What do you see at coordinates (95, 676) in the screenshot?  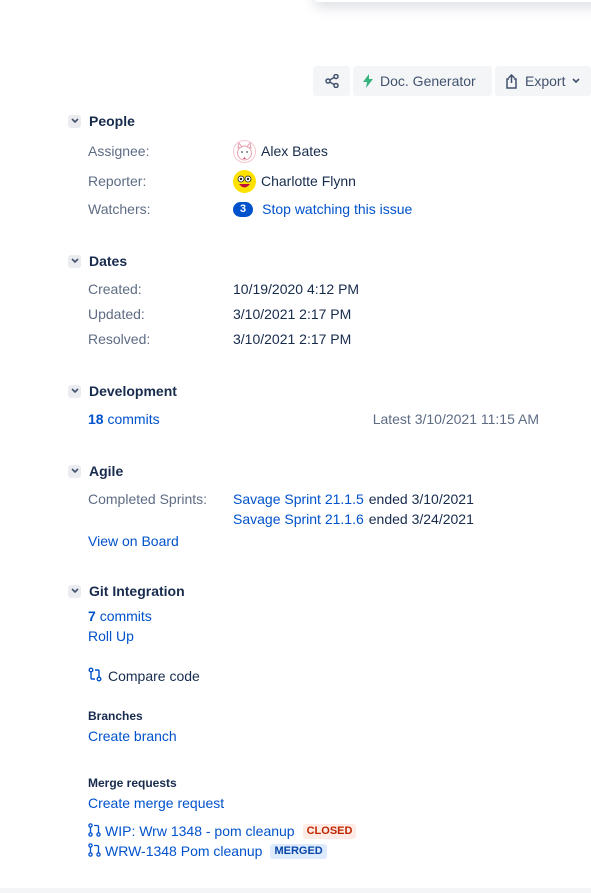 I see `compare-icon` at bounding box center [95, 676].